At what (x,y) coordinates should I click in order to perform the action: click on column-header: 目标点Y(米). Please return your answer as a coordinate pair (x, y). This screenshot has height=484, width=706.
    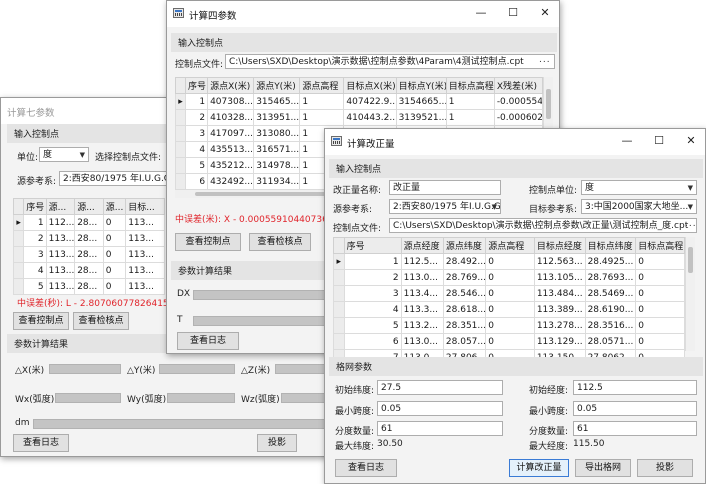
    Looking at the image, I should click on (421, 85).